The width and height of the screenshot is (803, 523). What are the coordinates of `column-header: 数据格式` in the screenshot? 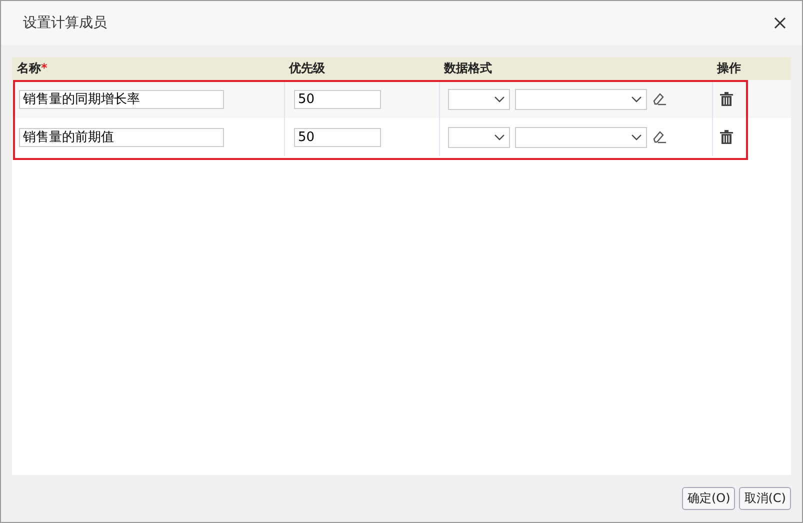 It's located at (467, 68).